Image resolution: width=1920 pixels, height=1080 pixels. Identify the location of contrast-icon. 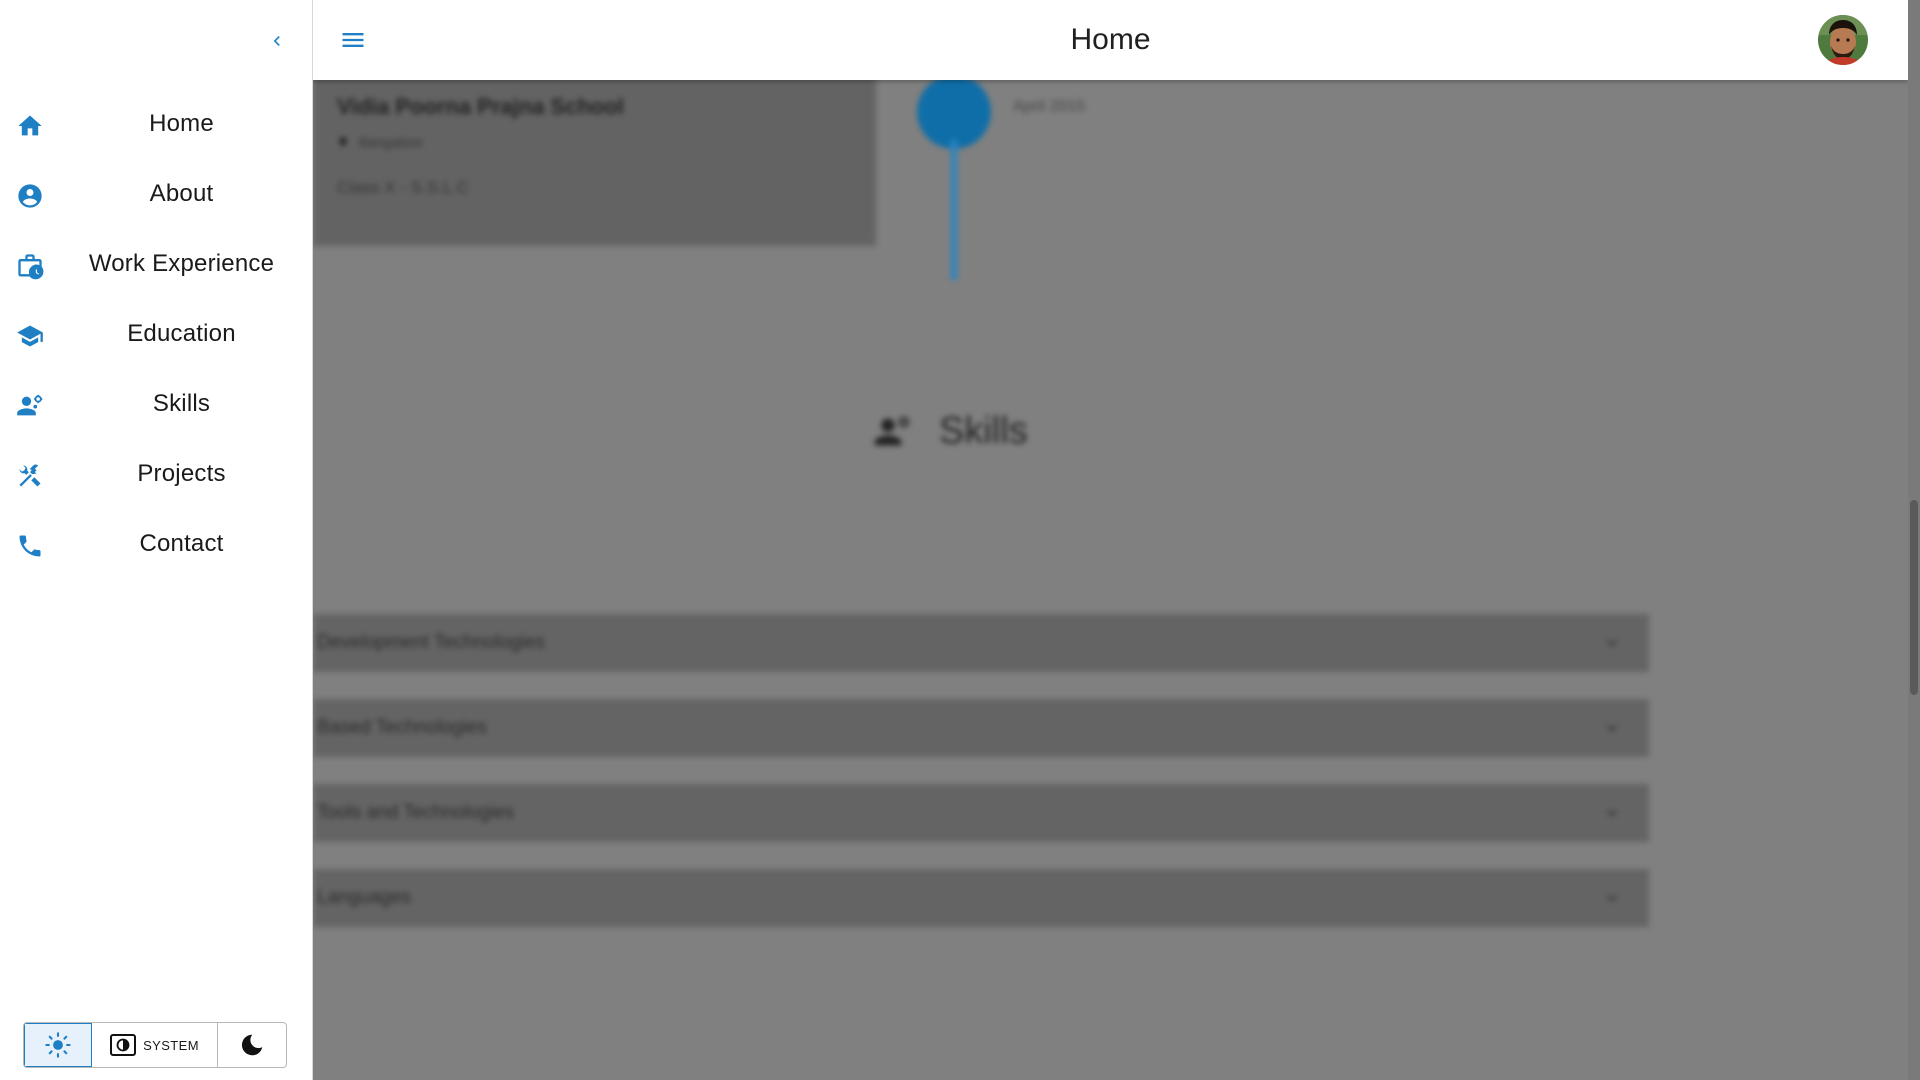
(123, 1045).